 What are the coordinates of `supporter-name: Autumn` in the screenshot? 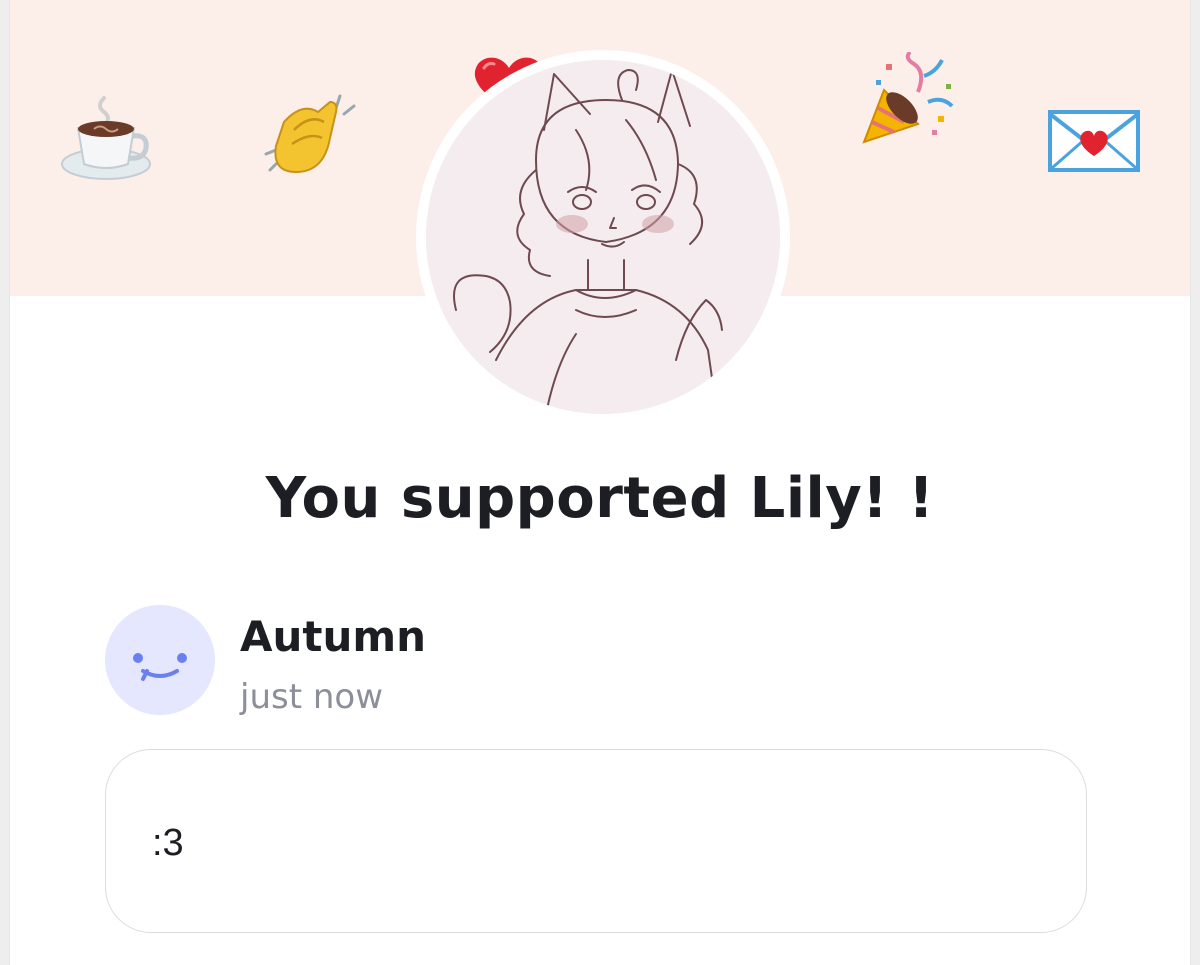 It's located at (333, 636).